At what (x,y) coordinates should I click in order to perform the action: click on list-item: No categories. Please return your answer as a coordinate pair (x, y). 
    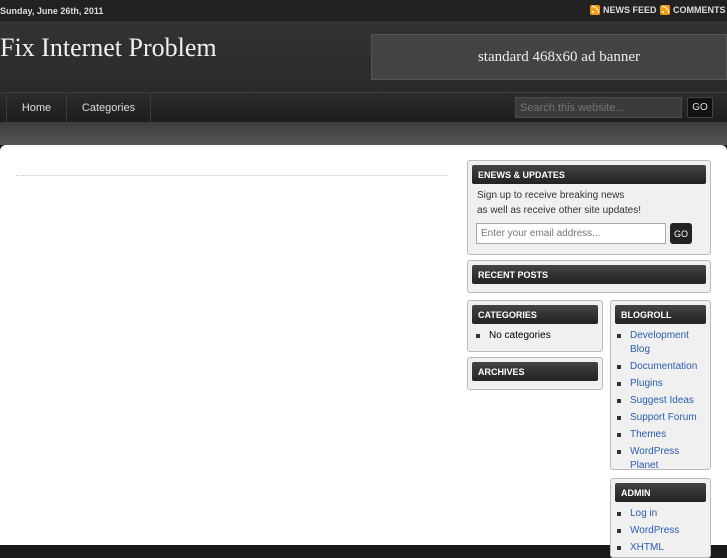
    Looking at the image, I should click on (513, 336).